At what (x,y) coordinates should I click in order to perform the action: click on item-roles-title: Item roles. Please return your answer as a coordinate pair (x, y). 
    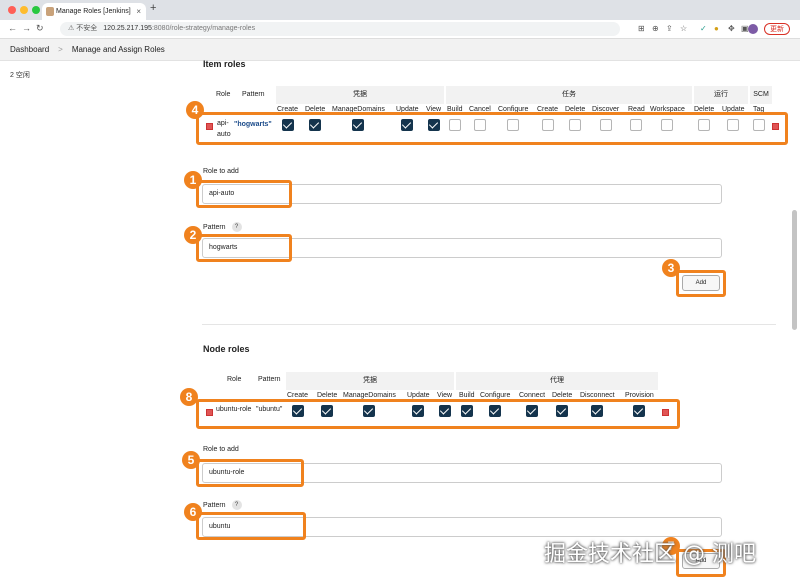
    Looking at the image, I should click on (224, 64).